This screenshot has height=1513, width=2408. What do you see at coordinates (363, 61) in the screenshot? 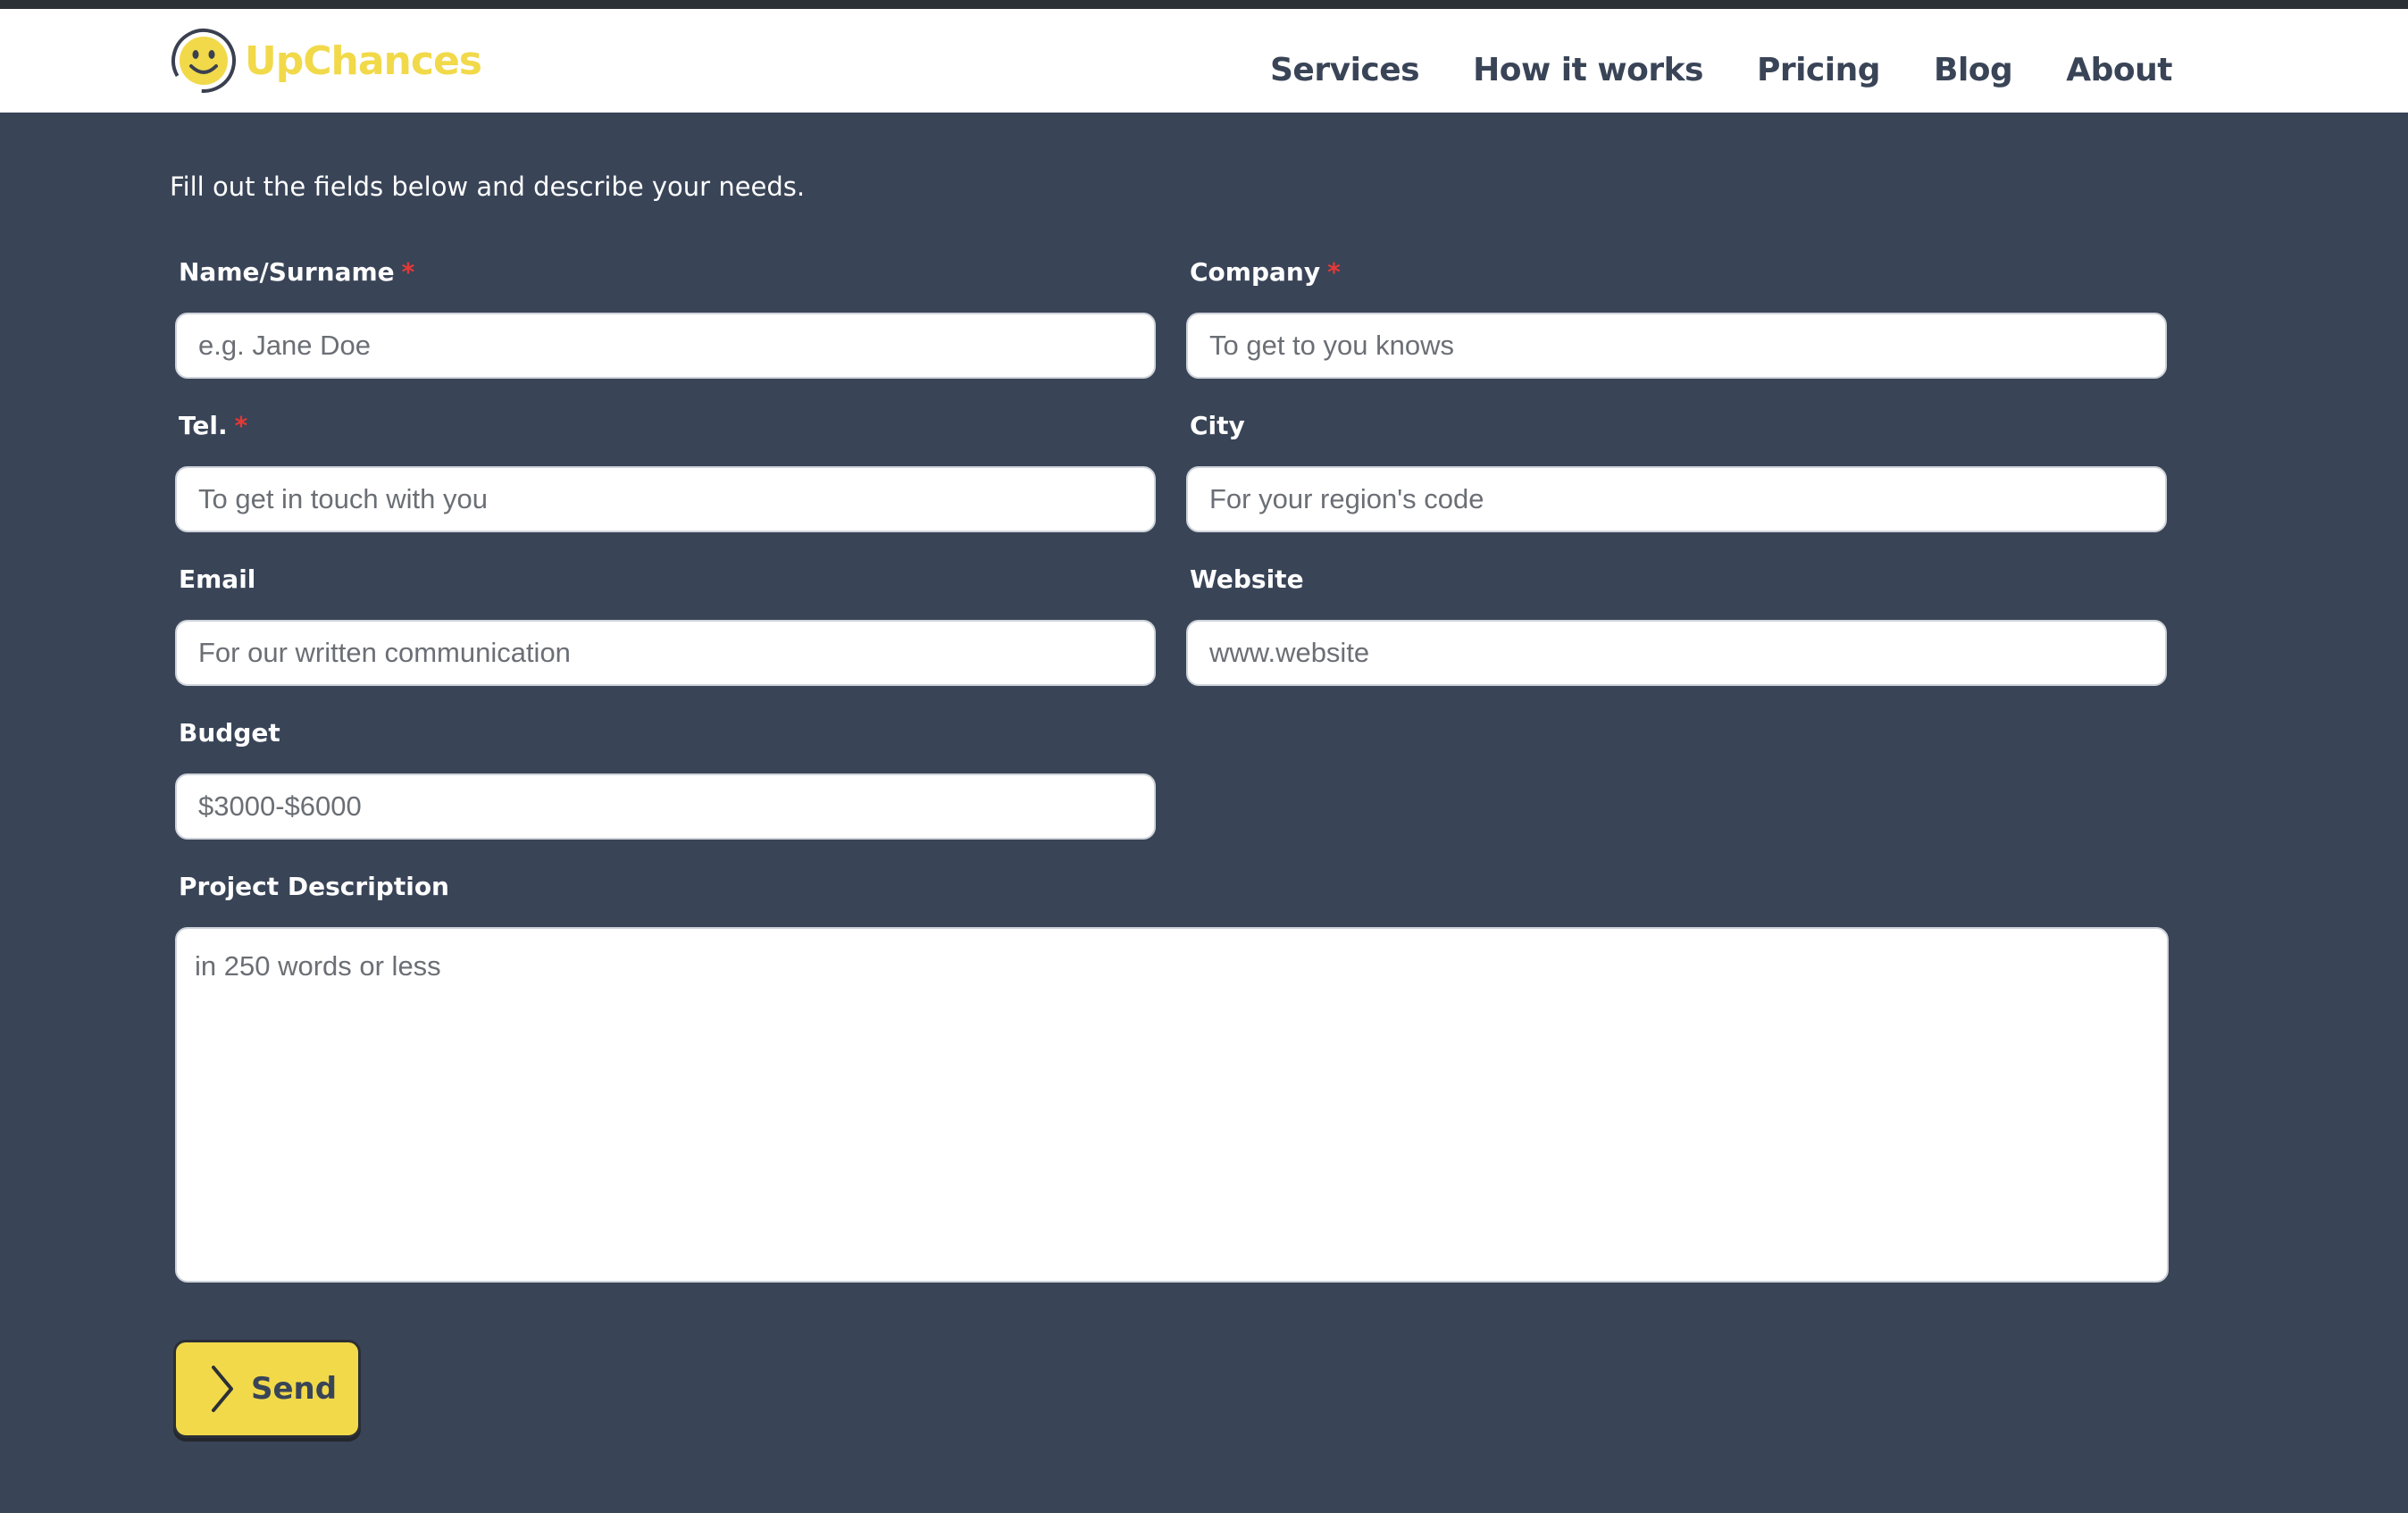
I see `brand-name: UpChances` at bounding box center [363, 61].